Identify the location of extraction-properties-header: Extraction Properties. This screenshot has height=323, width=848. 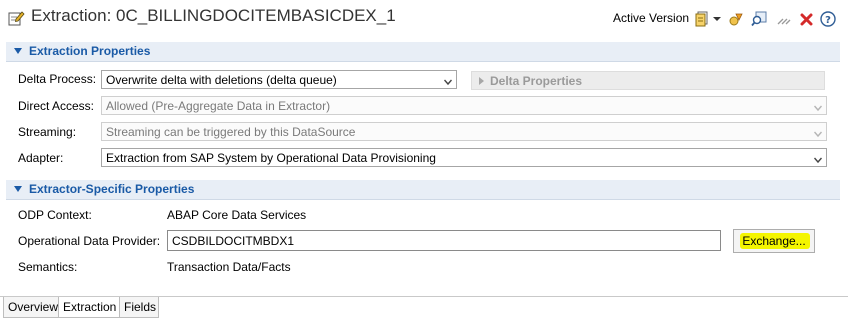
(423, 52).